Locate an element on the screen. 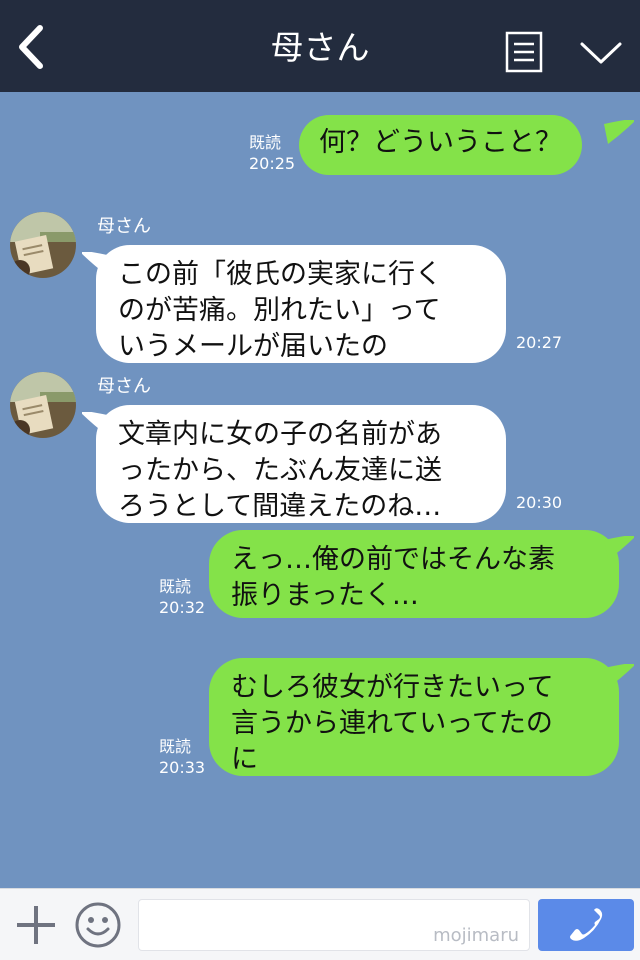 The width and height of the screenshot is (640, 960). note-icon is located at coordinates (524, 52).